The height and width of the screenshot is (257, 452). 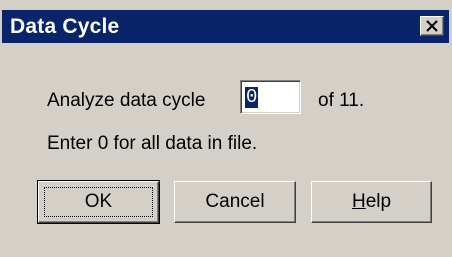 What do you see at coordinates (225, 26) in the screenshot?
I see `title-bar: Data Cycle` at bounding box center [225, 26].